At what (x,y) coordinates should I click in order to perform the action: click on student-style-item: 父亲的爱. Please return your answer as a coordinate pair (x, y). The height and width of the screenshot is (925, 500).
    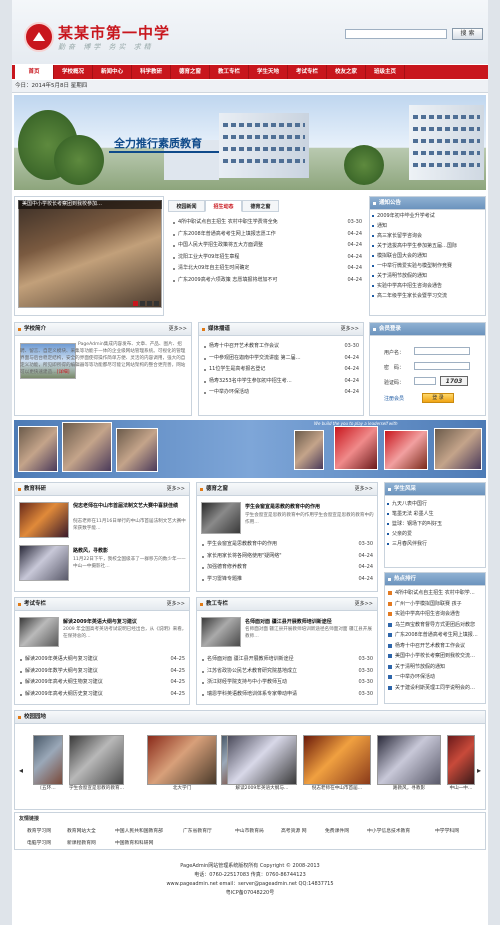
    Looking at the image, I should click on (435, 534).